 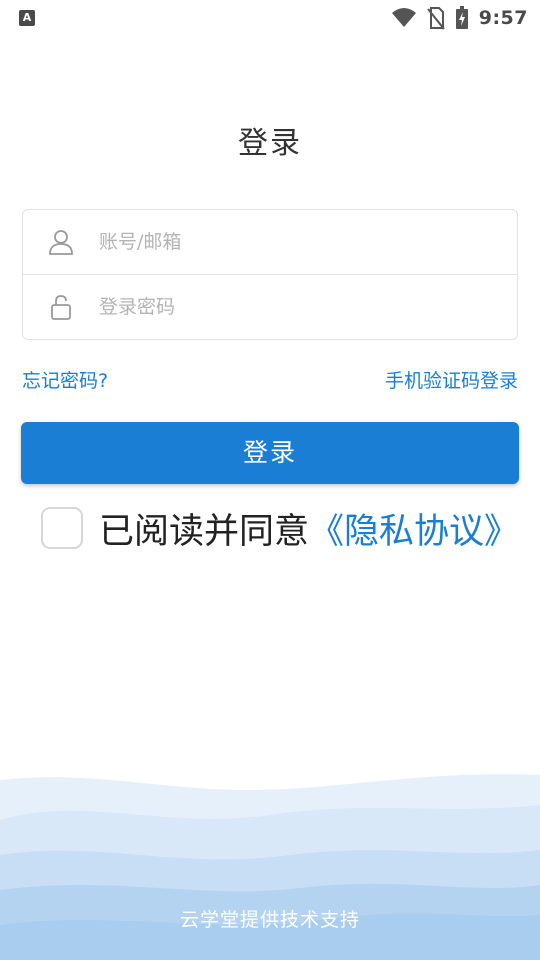 I want to click on sms-login-link: 手机验证码登录, so click(x=451, y=379).